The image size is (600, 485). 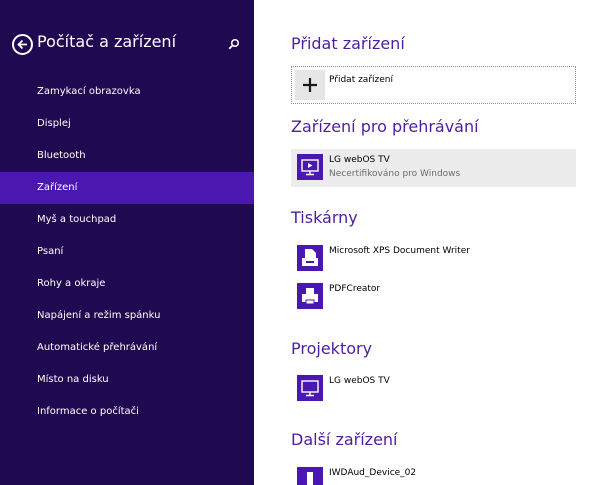 What do you see at coordinates (373, 473) in the screenshot?
I see `device-name: IWDAud_Device_02` at bounding box center [373, 473].